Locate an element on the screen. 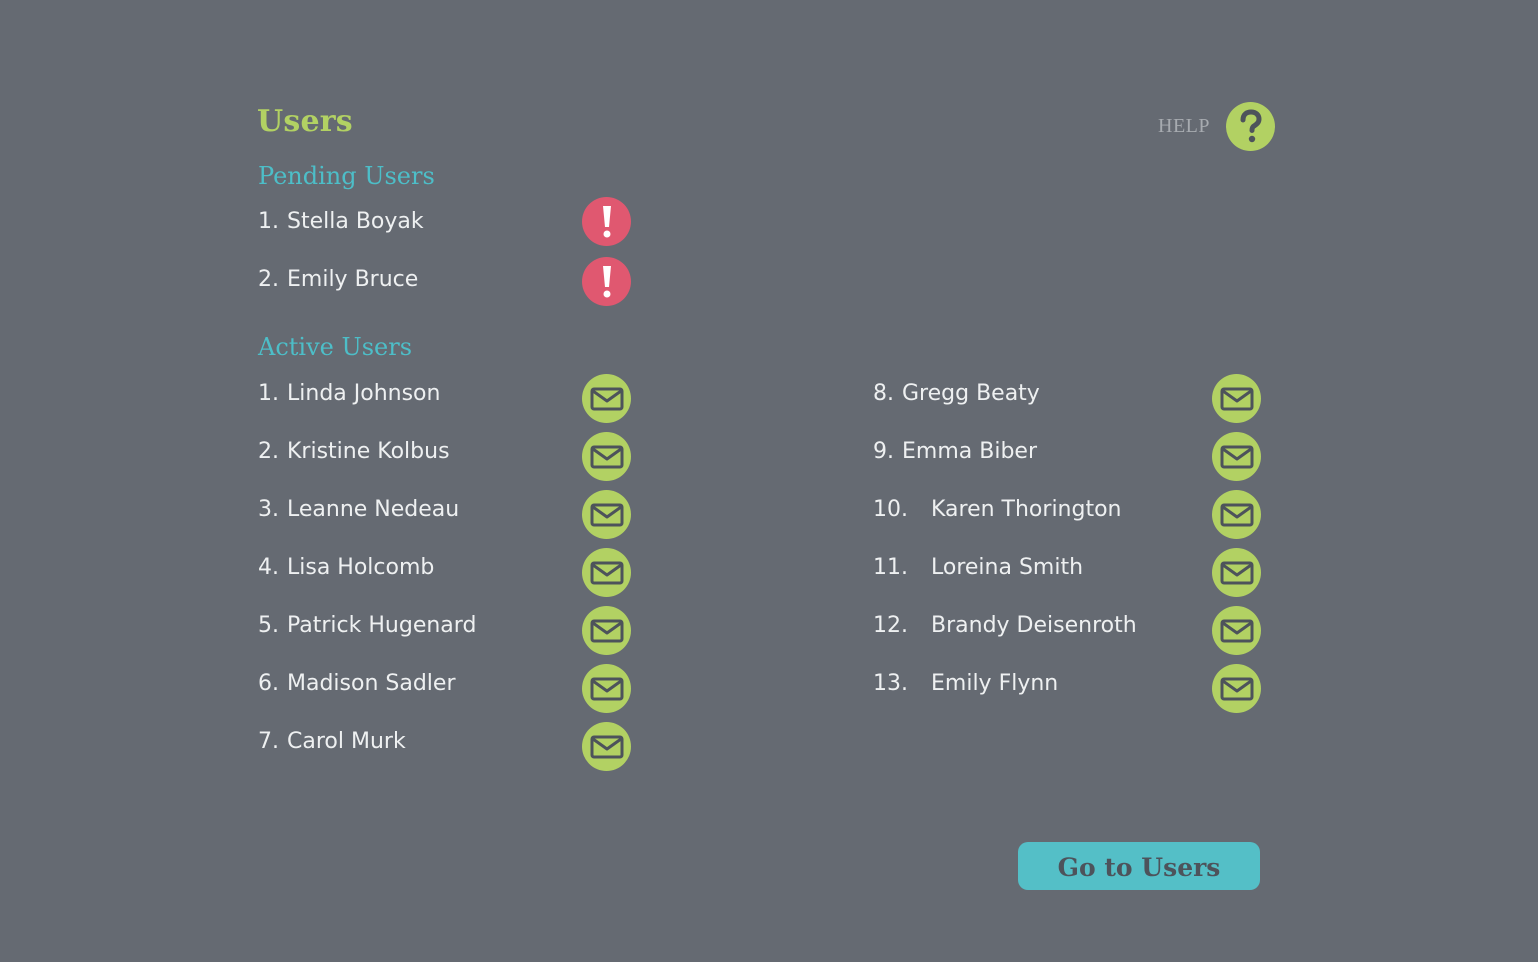  active-user-row: 7. Carol Murk is located at coordinates (332, 741).